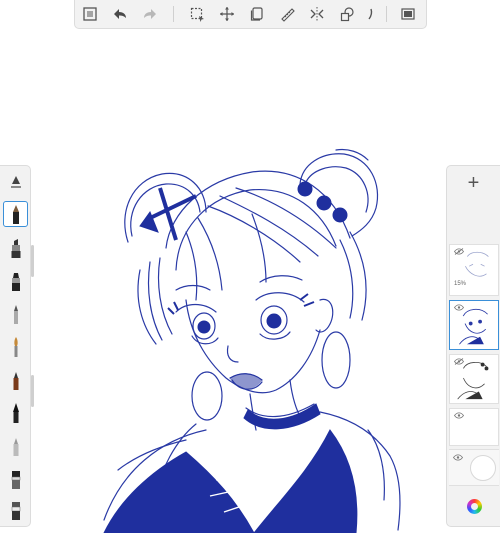 This screenshot has height=533, width=500. I want to click on list-icon, so click(90, 14).